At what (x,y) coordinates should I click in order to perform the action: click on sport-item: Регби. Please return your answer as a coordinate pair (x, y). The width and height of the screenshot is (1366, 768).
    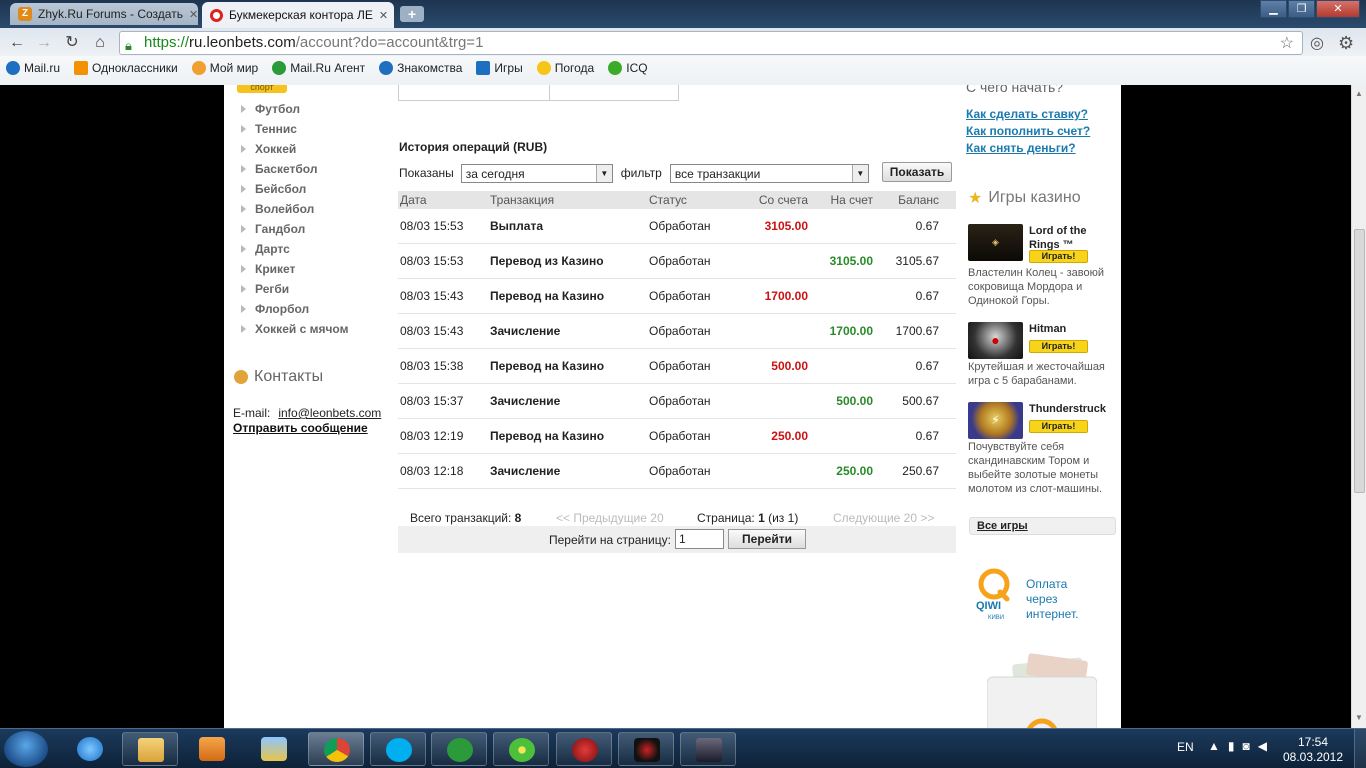
    Looking at the image, I should click on (293, 291).